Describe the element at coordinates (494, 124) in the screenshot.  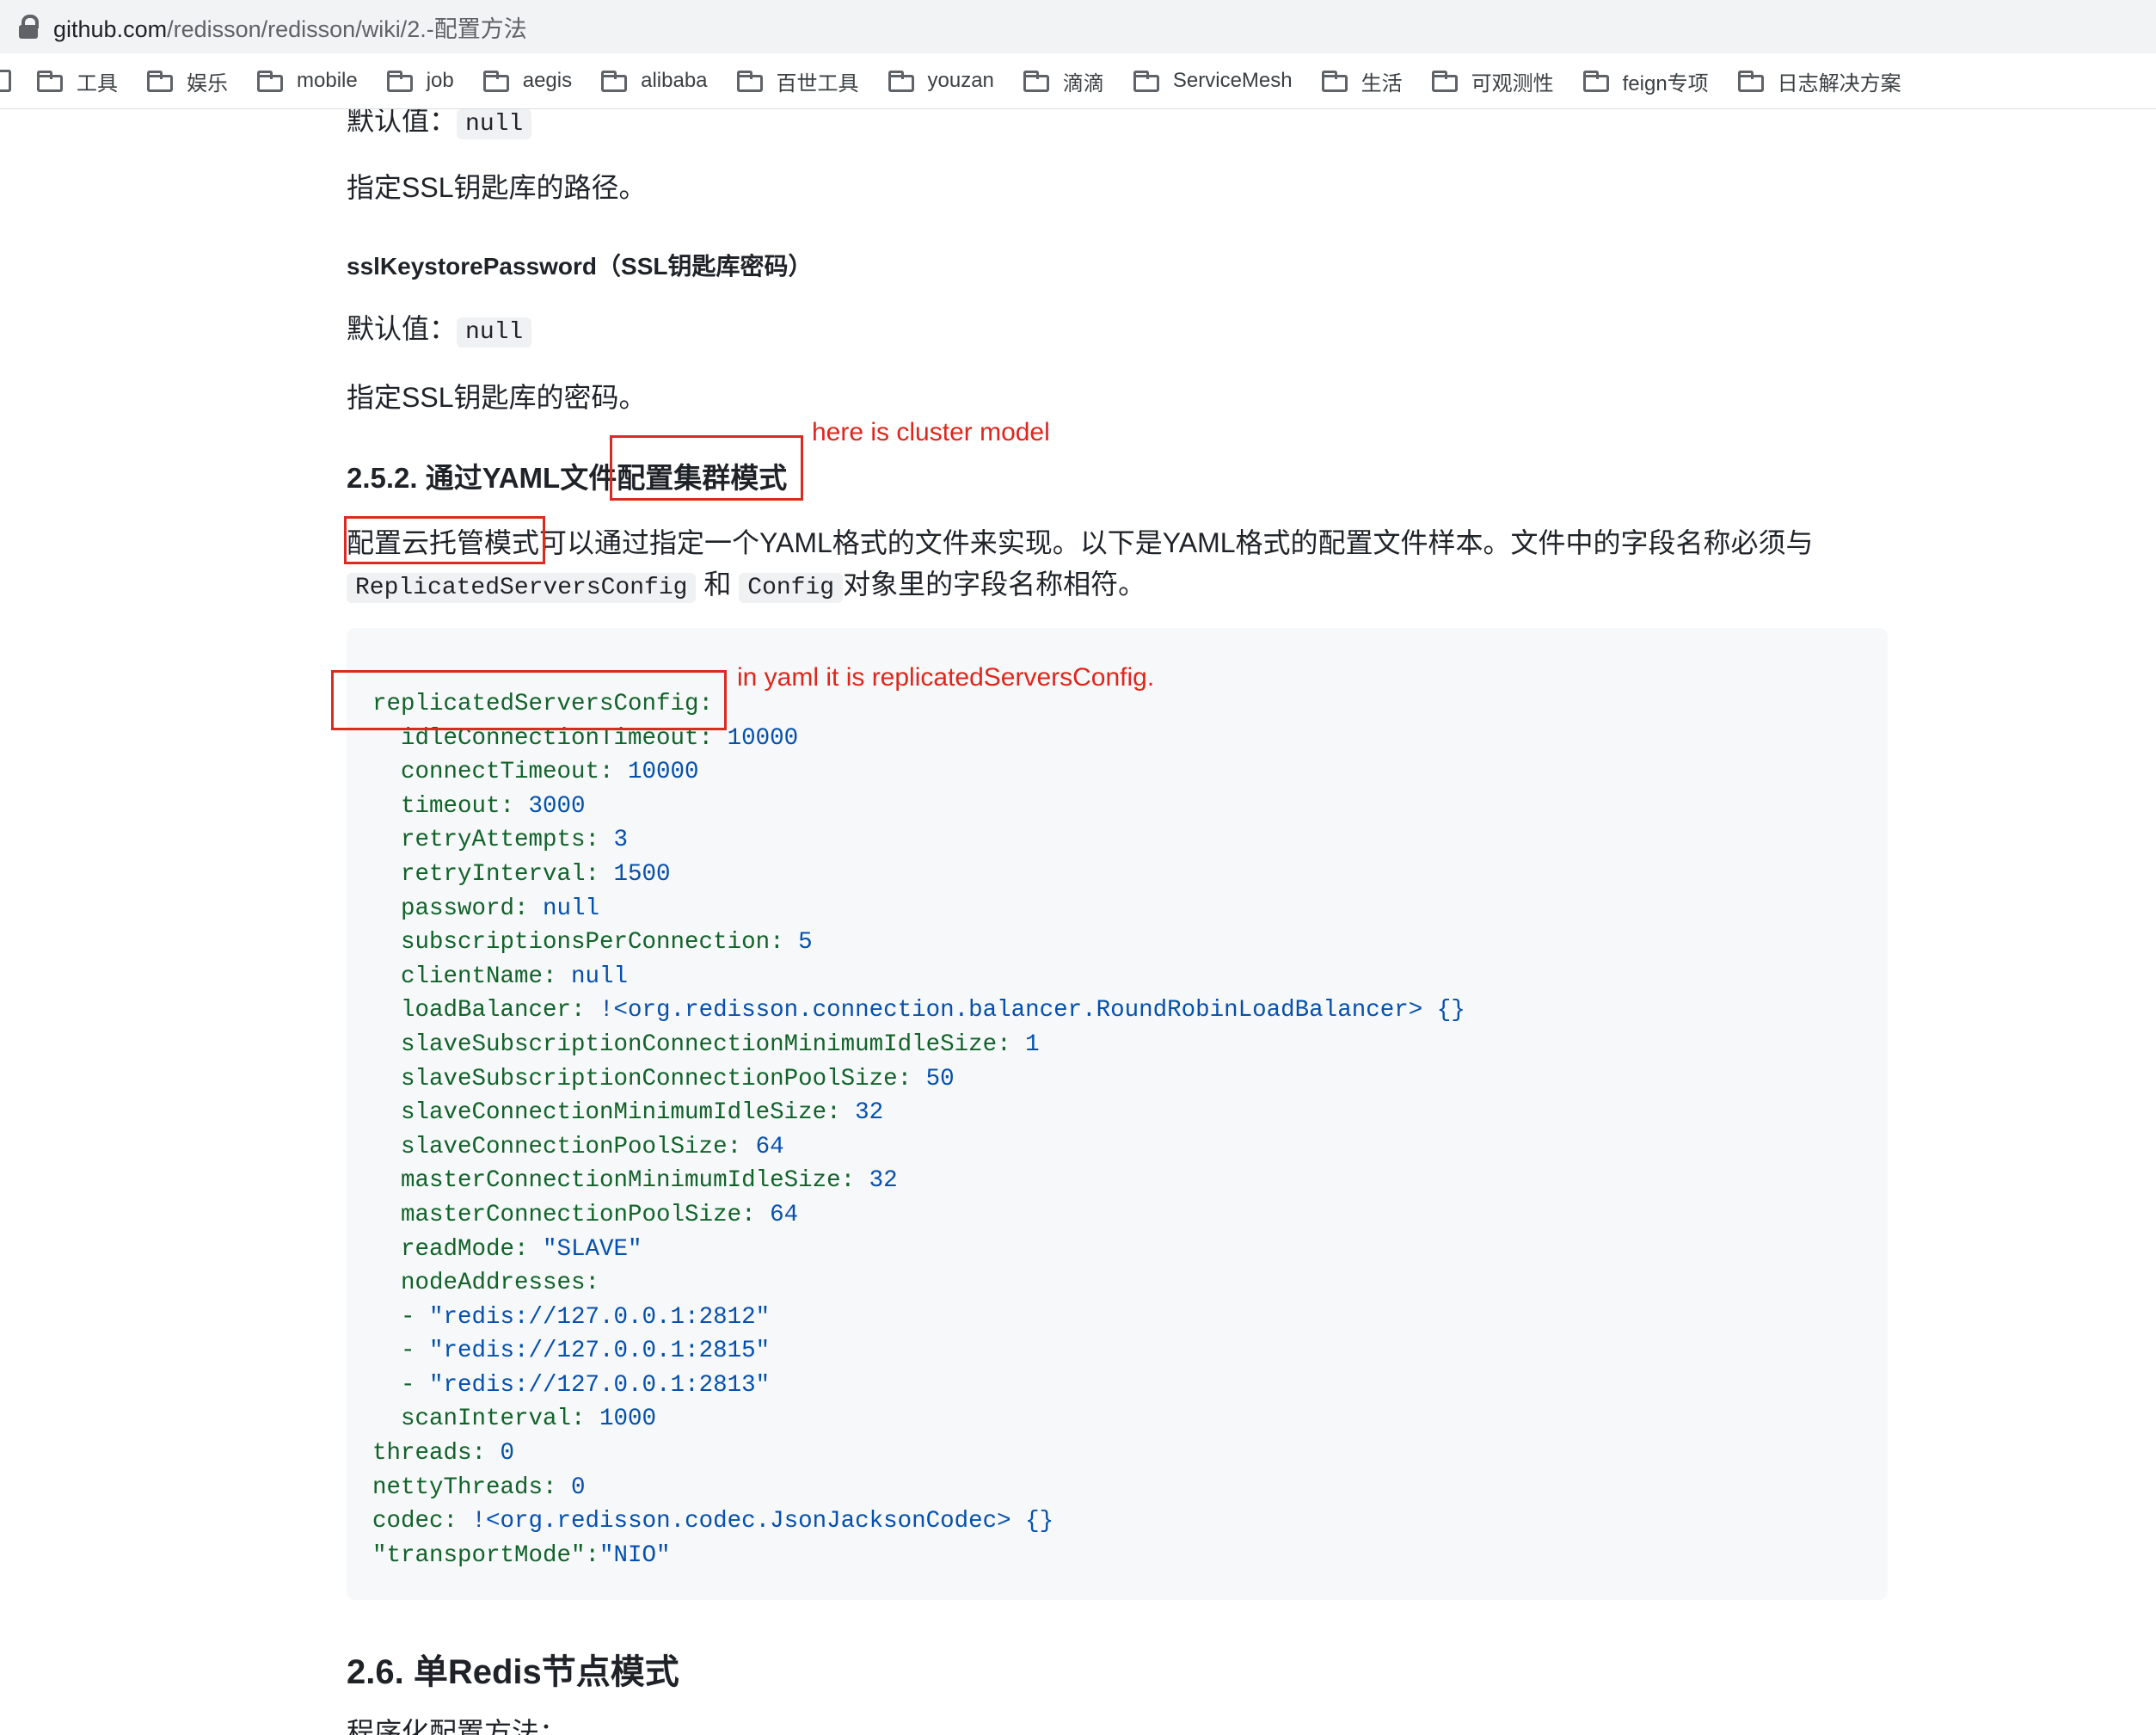
I see `default-value: null` at that location.